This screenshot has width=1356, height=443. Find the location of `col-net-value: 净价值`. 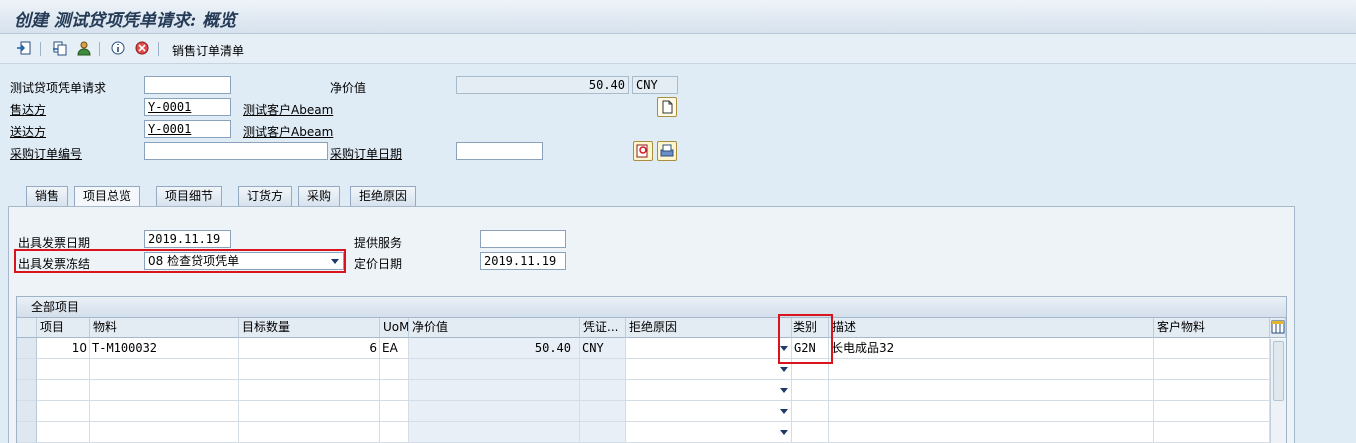

col-net-value: 净价值 is located at coordinates (494, 328).